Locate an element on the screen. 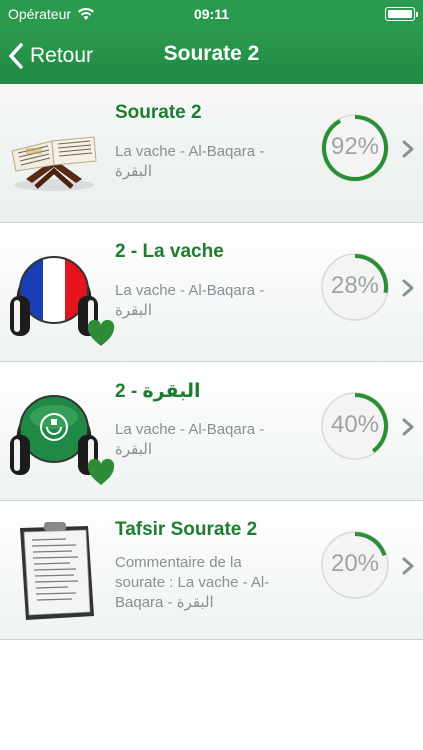 The image size is (423, 750). battery-icon is located at coordinates (401, 14).